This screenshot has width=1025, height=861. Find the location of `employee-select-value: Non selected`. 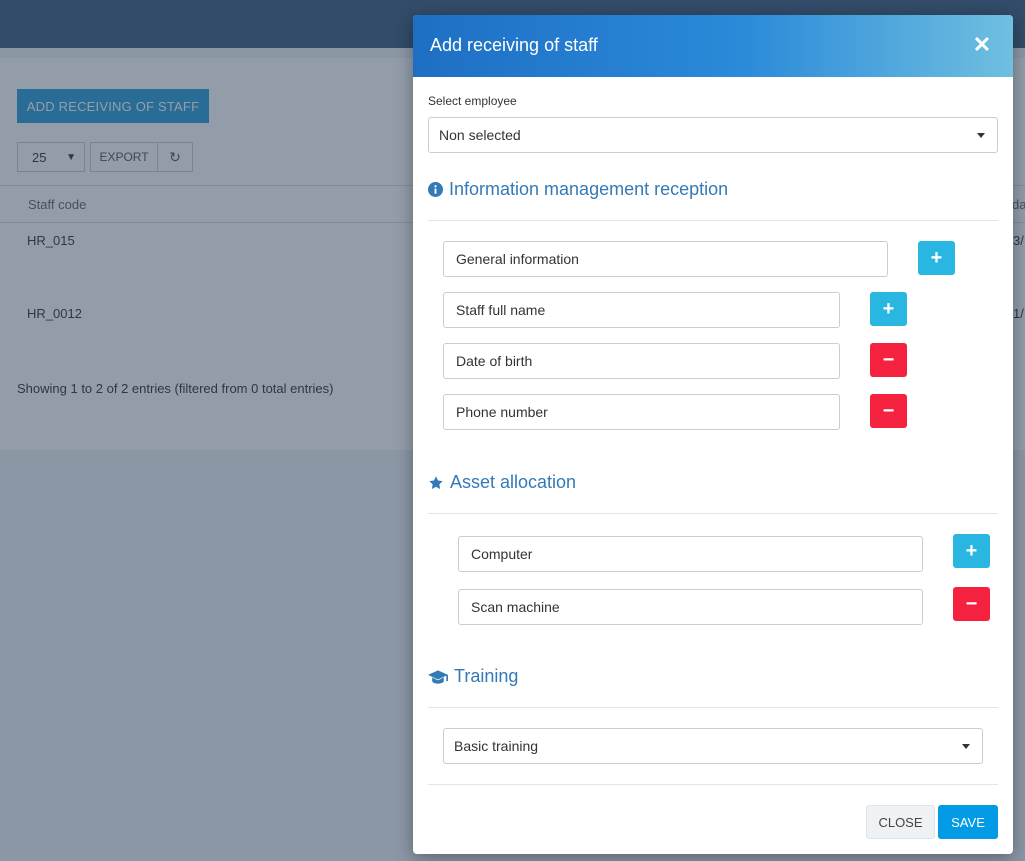

employee-select-value: Non selected is located at coordinates (480, 135).